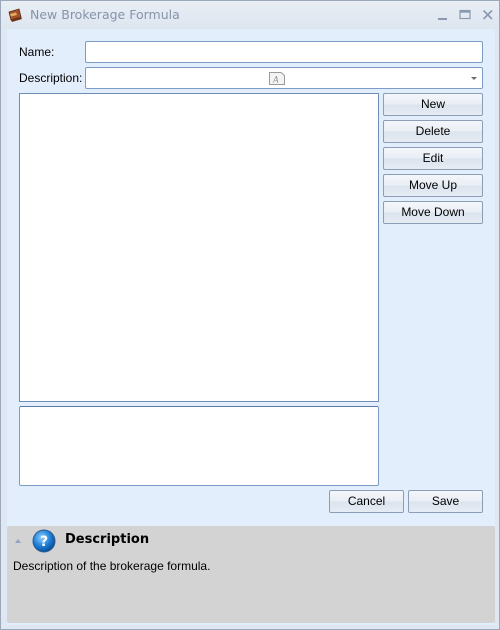  What do you see at coordinates (51, 78) in the screenshot?
I see `description-label: Description:` at bounding box center [51, 78].